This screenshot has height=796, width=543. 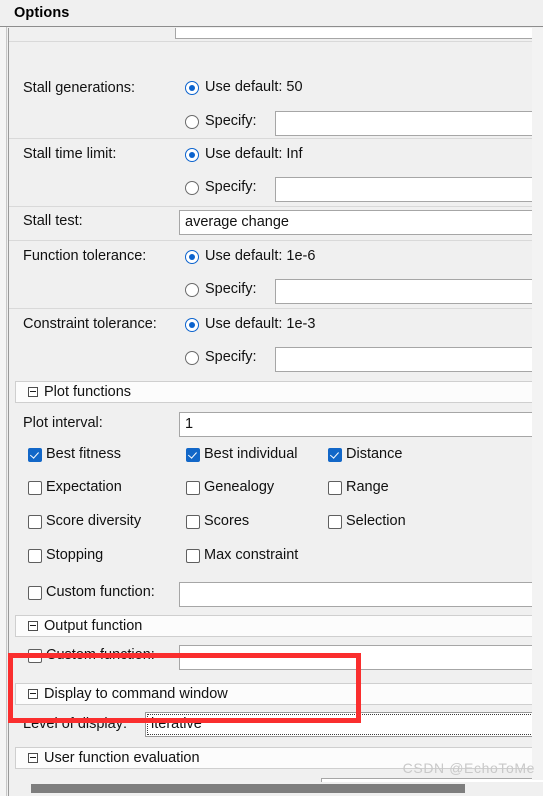 I want to click on checkbox-output-custom-function, so click(x=35, y=656).